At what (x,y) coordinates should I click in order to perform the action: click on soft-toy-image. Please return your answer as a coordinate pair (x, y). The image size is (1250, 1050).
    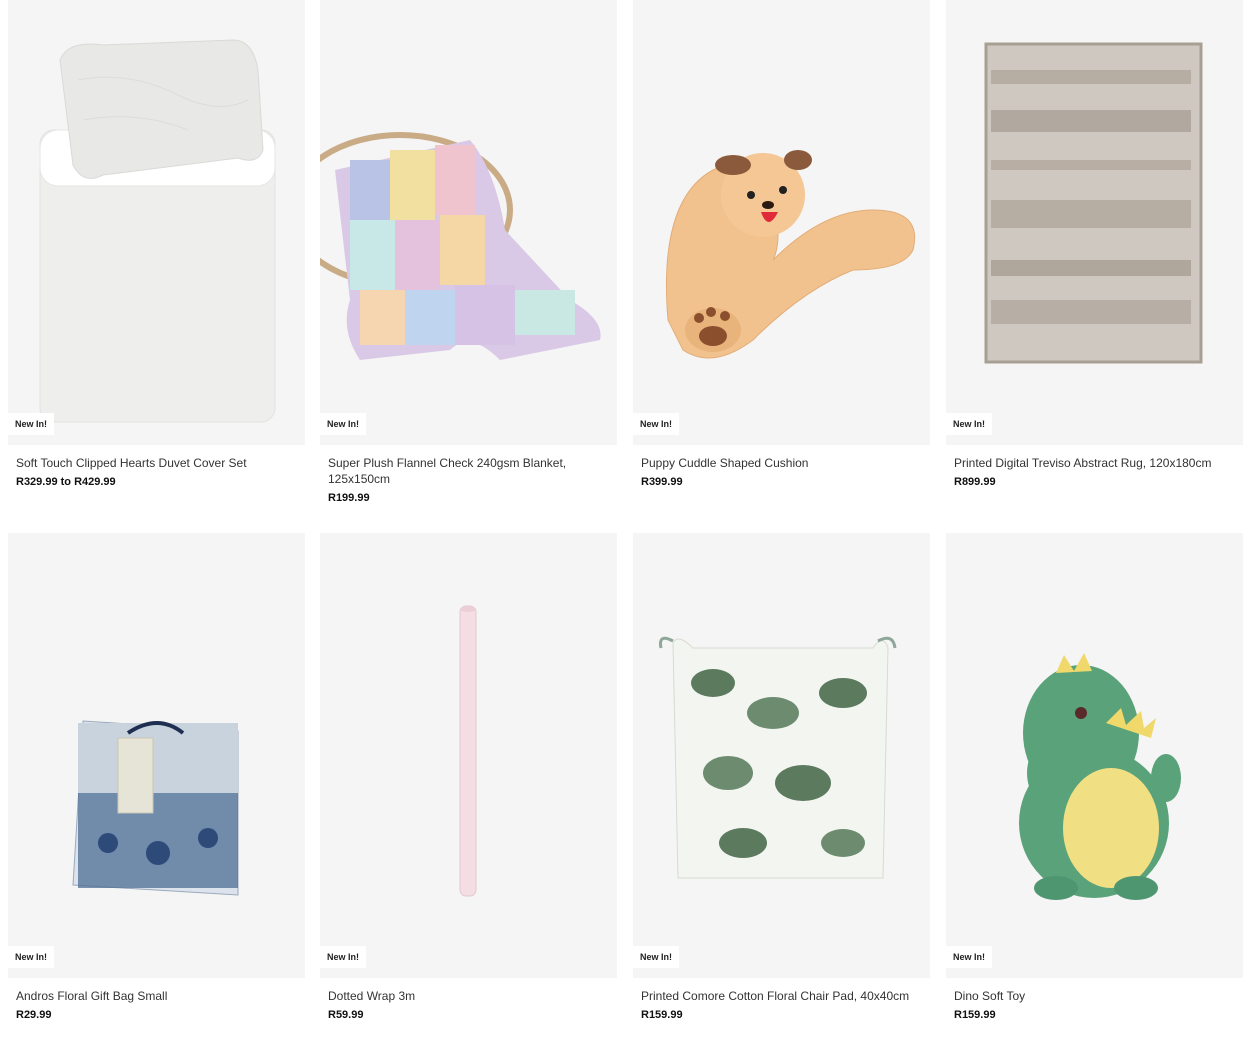
    Looking at the image, I should click on (1100, 776).